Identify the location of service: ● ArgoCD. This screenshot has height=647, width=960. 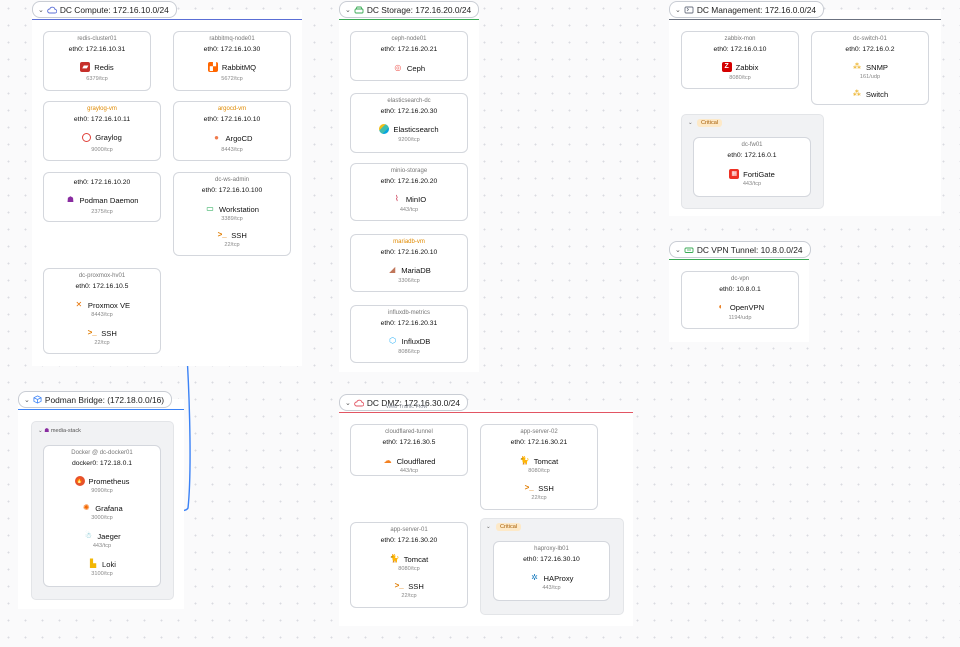
(232, 138).